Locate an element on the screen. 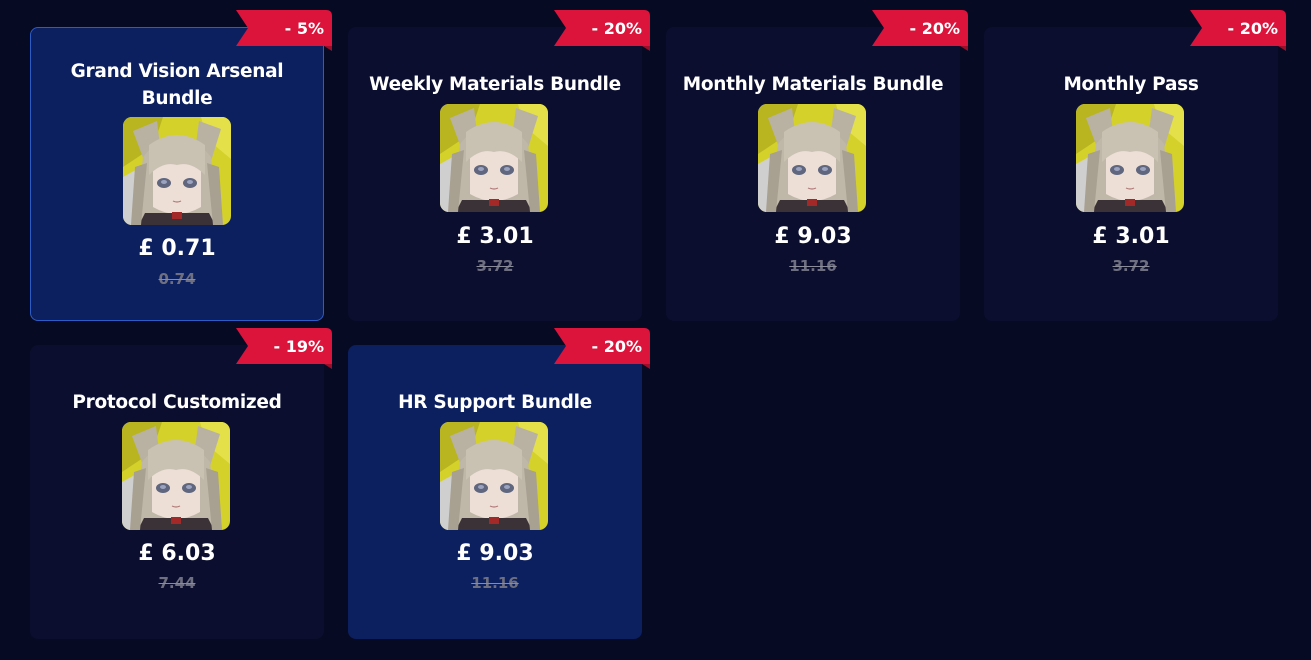 Image resolution: width=1311 pixels, height=660 pixels. sale-price: £ 0.71 is located at coordinates (177, 248).